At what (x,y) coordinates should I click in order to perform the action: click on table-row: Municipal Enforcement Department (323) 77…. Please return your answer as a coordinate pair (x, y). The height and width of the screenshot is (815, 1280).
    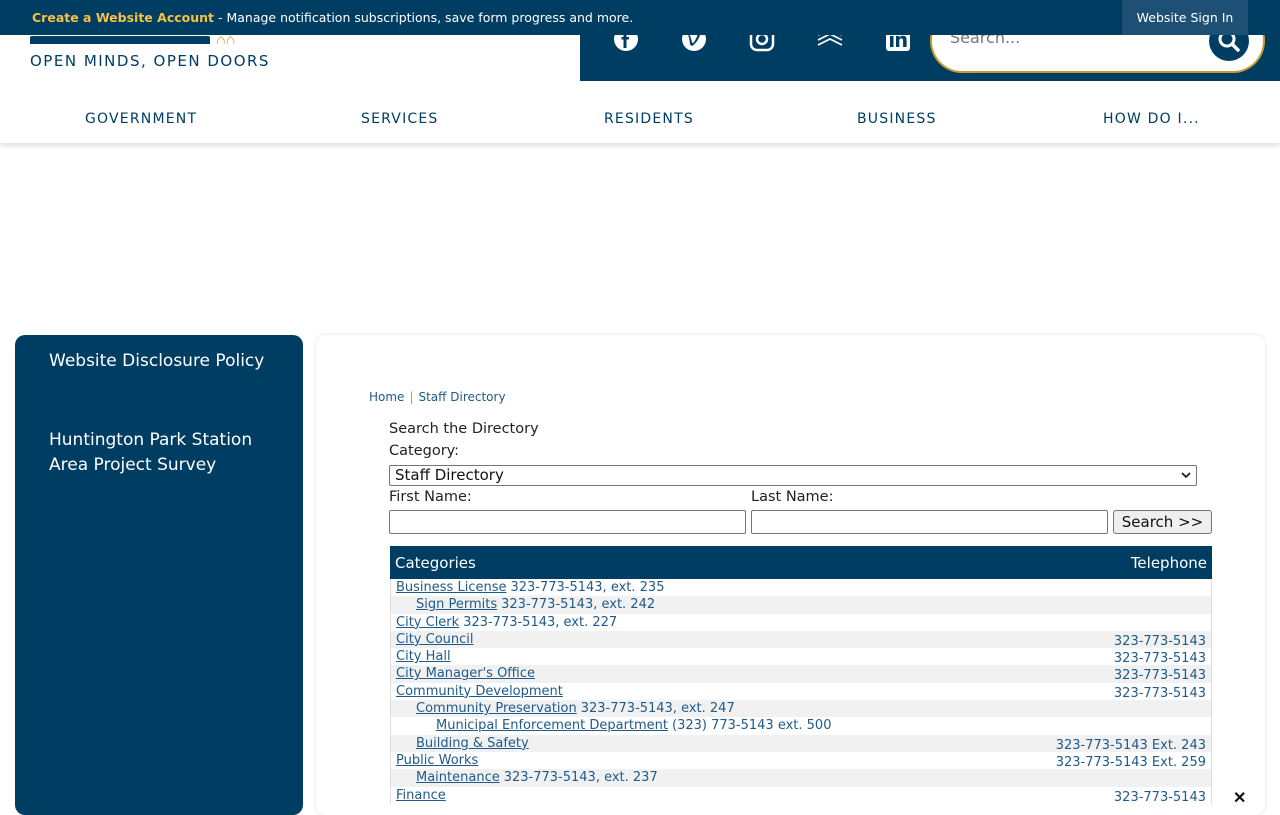
    Looking at the image, I should click on (801, 726).